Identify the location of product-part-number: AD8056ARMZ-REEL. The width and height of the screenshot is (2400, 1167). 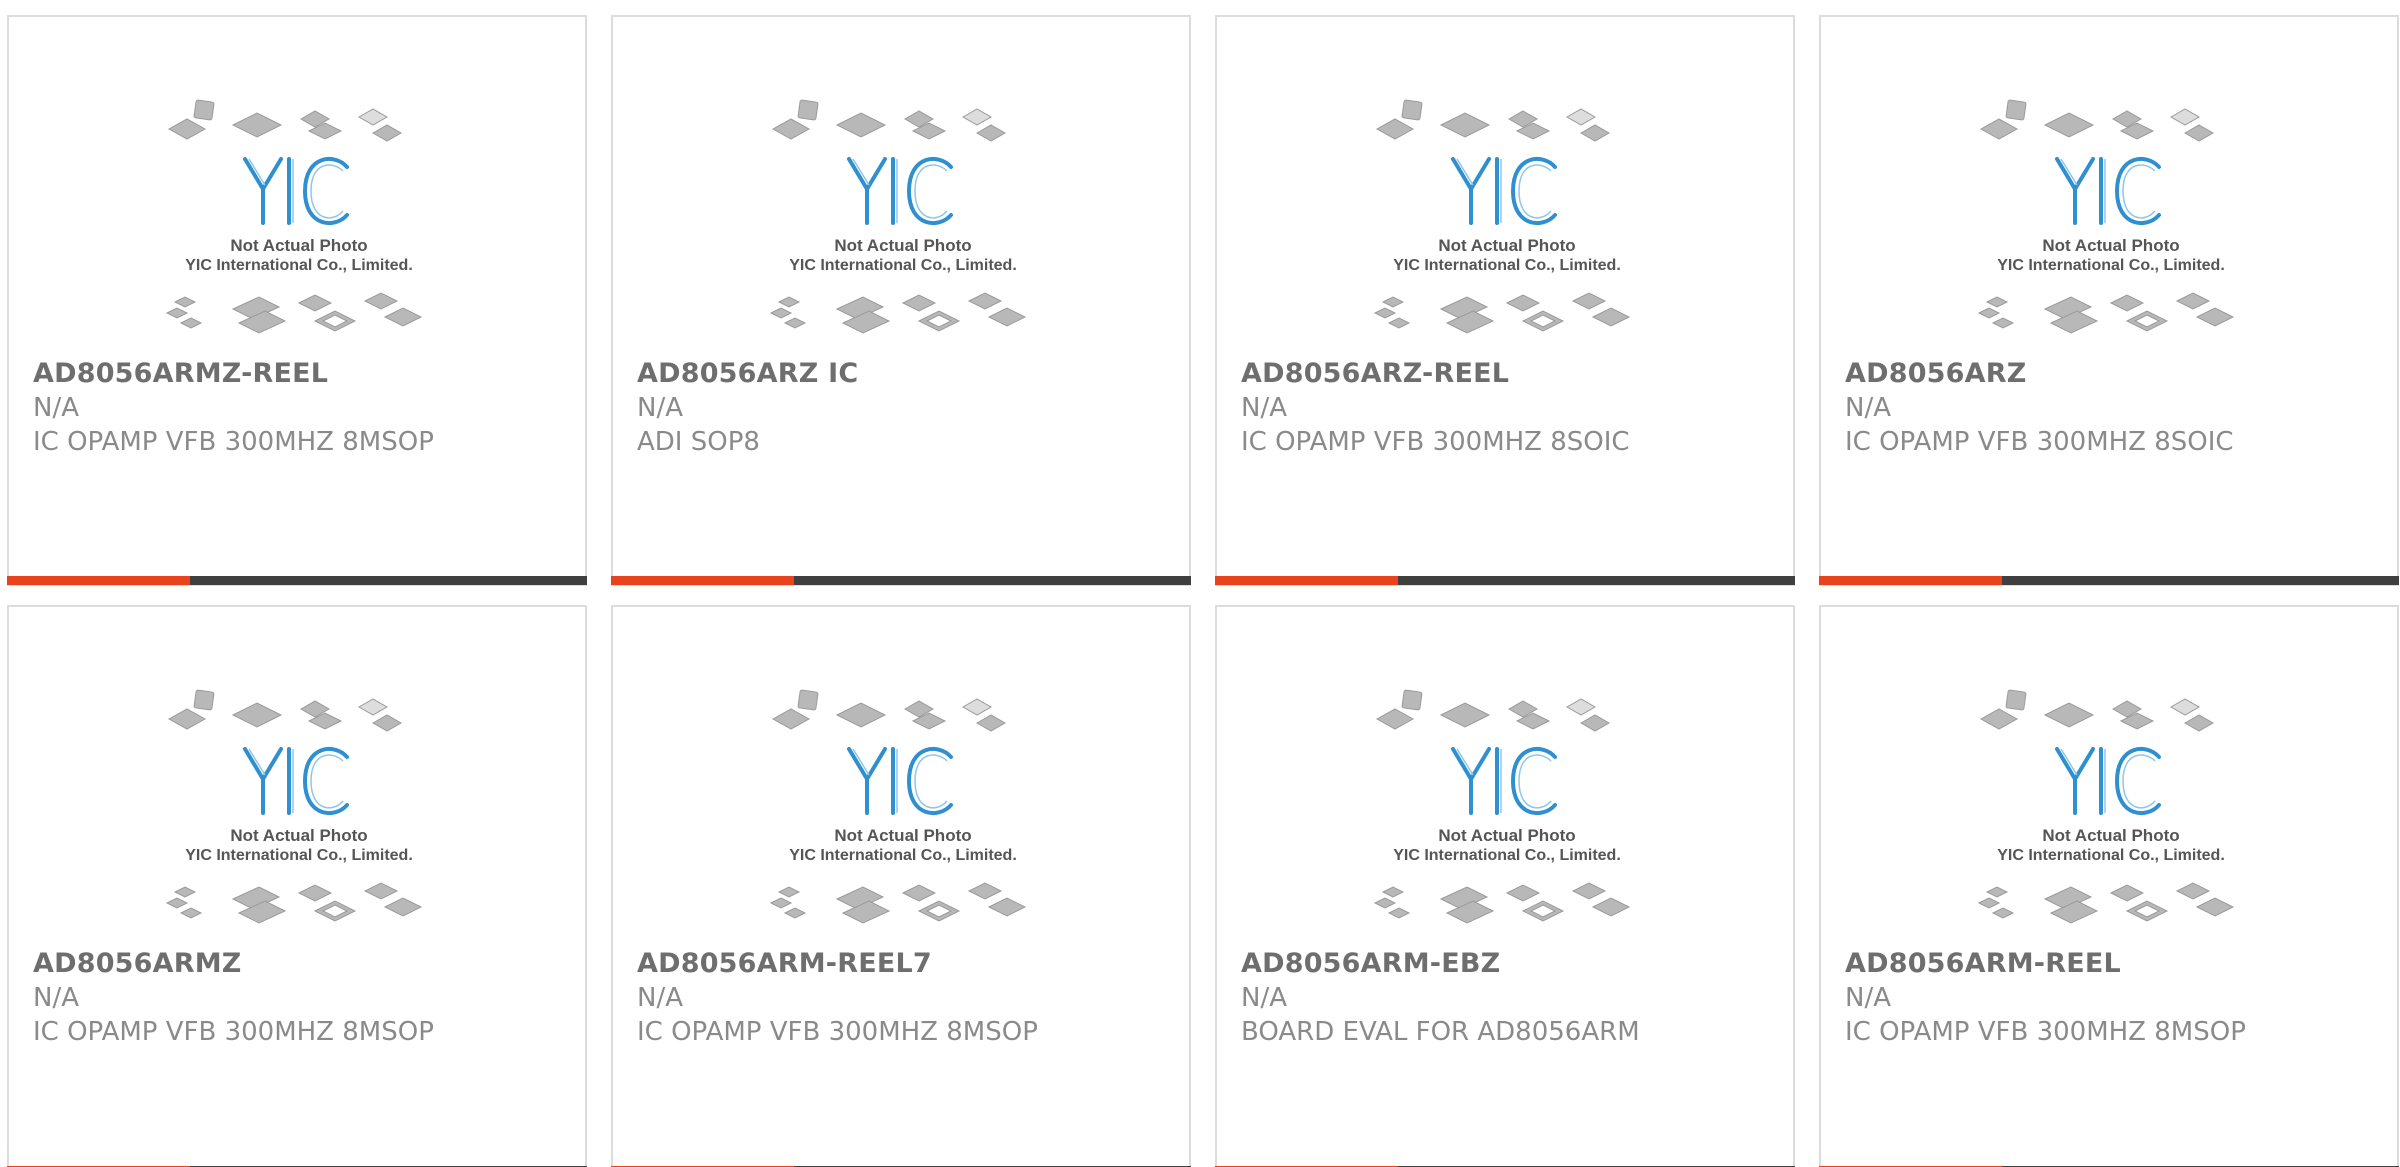
(180, 373).